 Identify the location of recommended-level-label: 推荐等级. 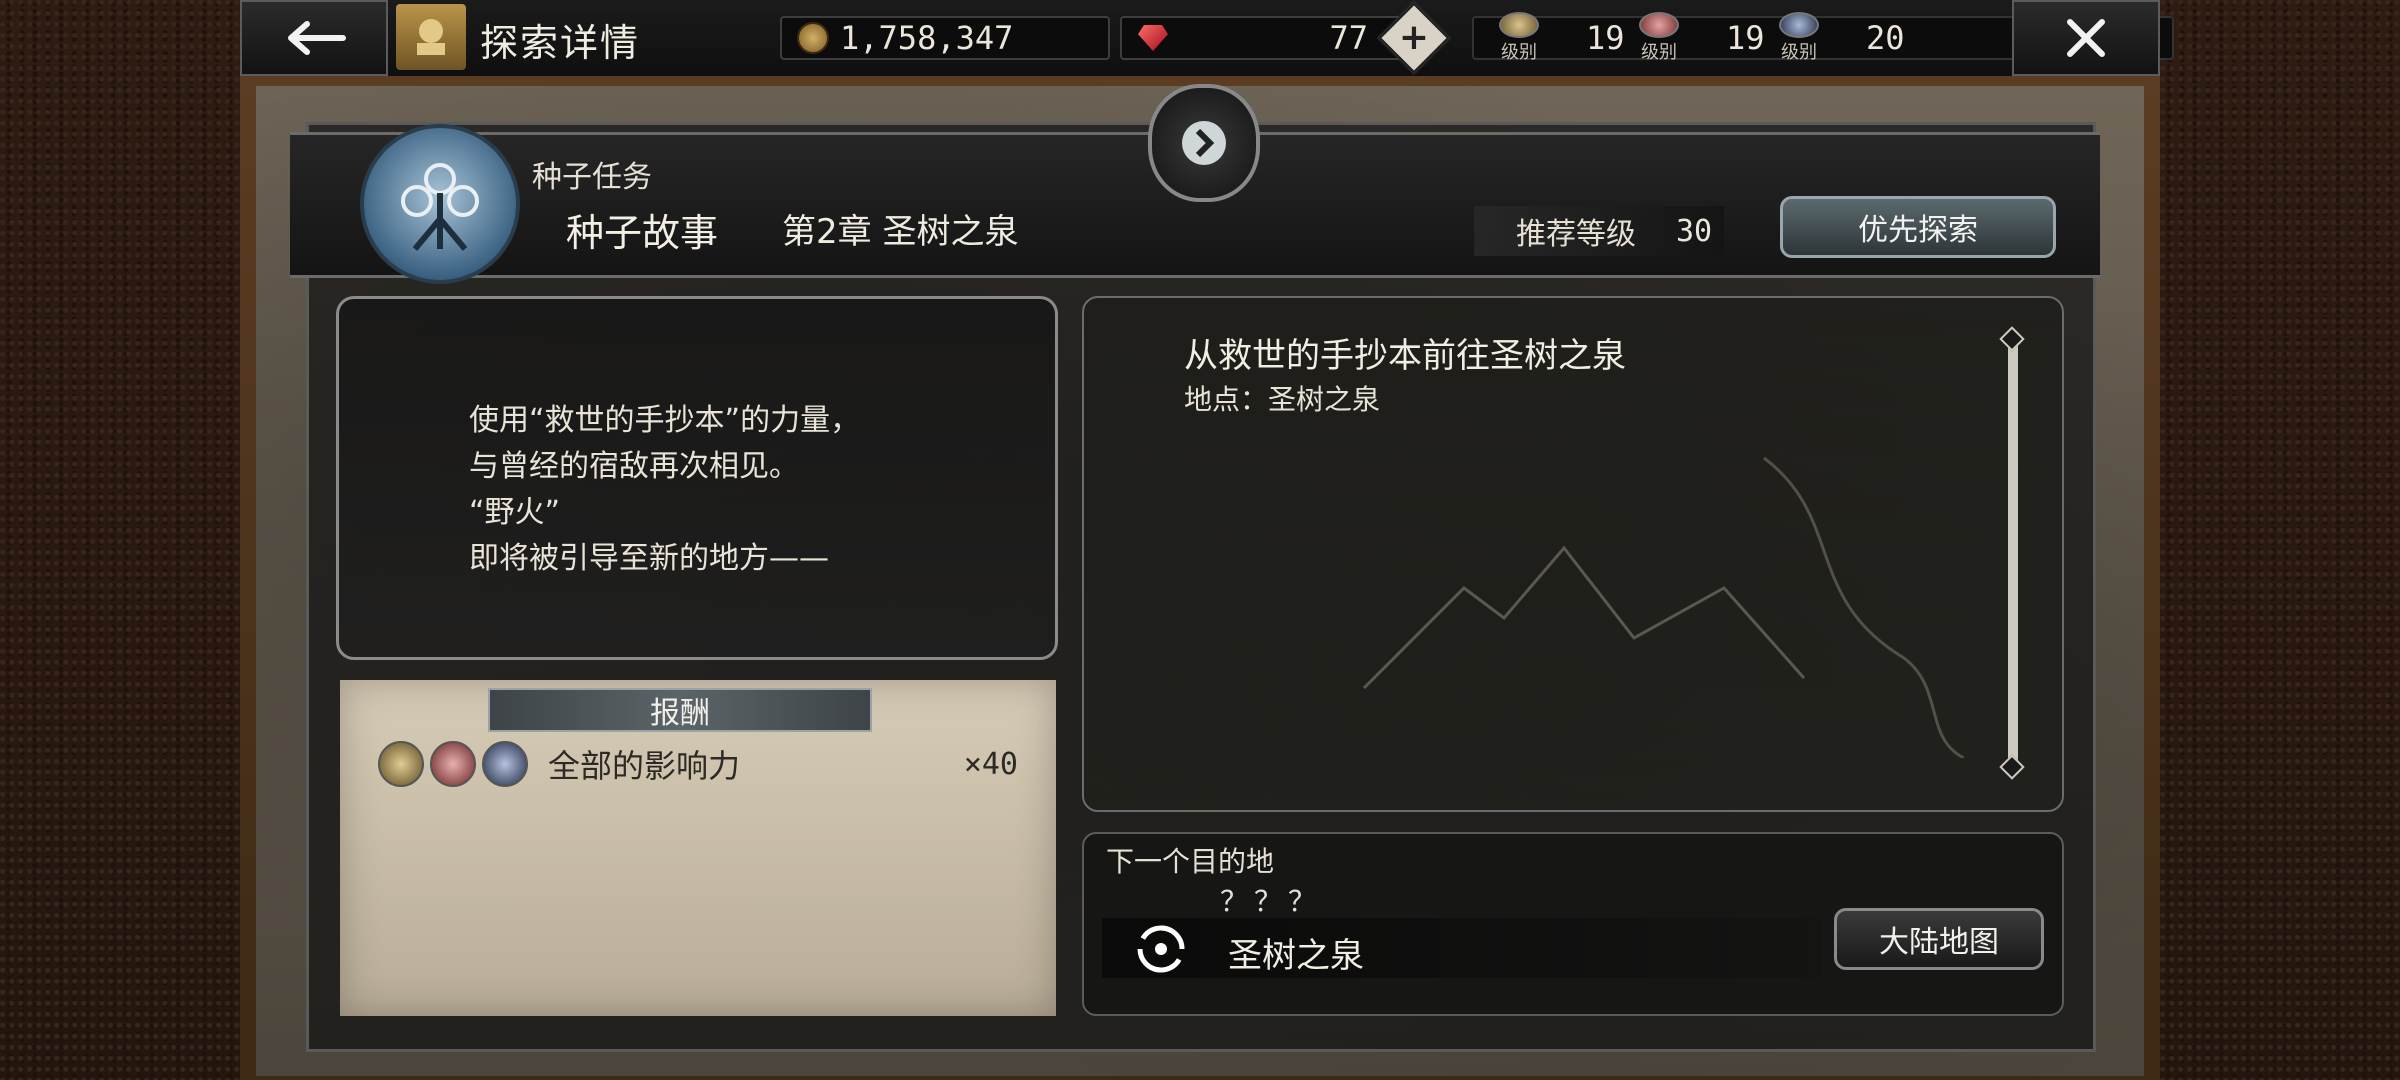
(1576, 234).